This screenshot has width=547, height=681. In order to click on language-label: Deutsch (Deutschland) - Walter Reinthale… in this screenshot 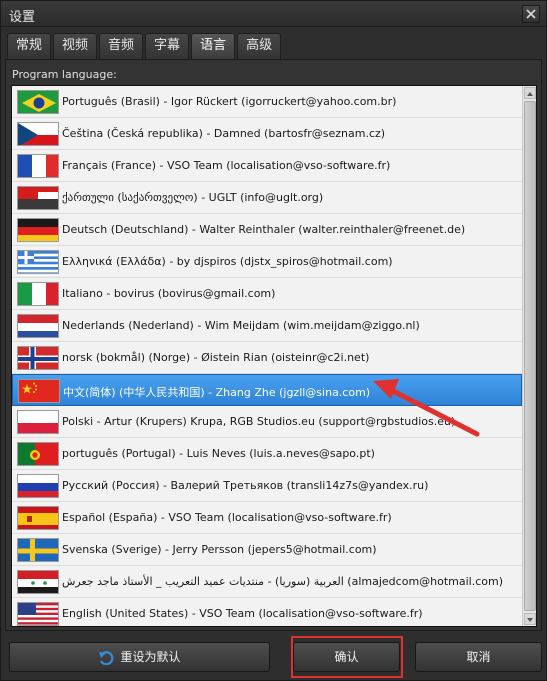, I will do `click(264, 229)`.